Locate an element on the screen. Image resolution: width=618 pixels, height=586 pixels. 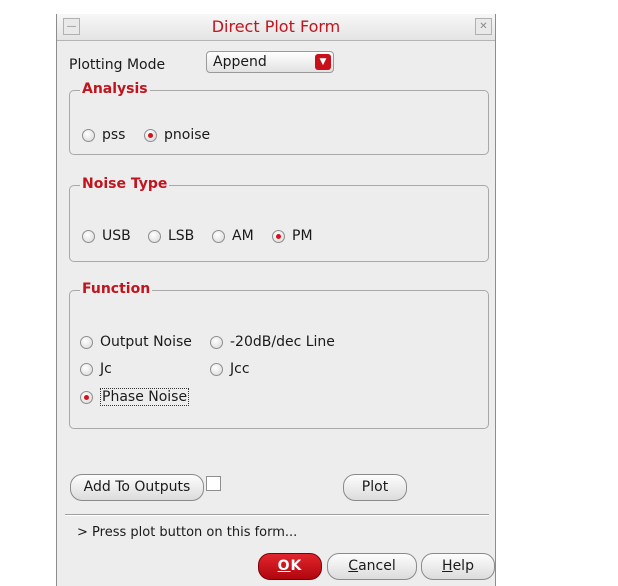
title-bar: — Direct Plot Form ✕ is located at coordinates (276, 27).